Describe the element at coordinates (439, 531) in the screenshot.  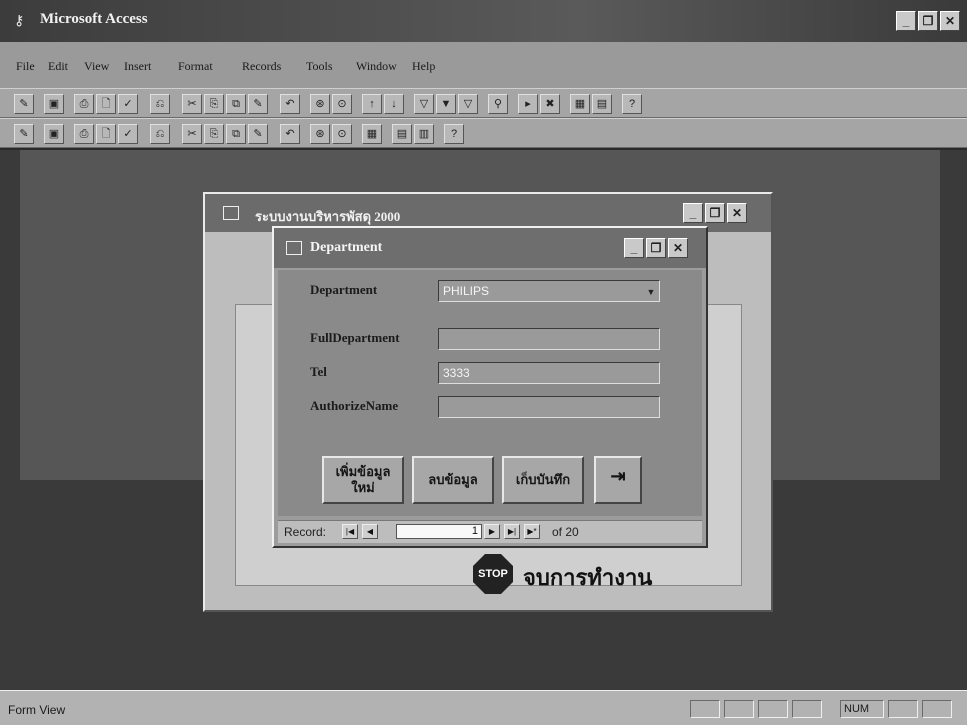
I see `record-number-input: 1` at that location.